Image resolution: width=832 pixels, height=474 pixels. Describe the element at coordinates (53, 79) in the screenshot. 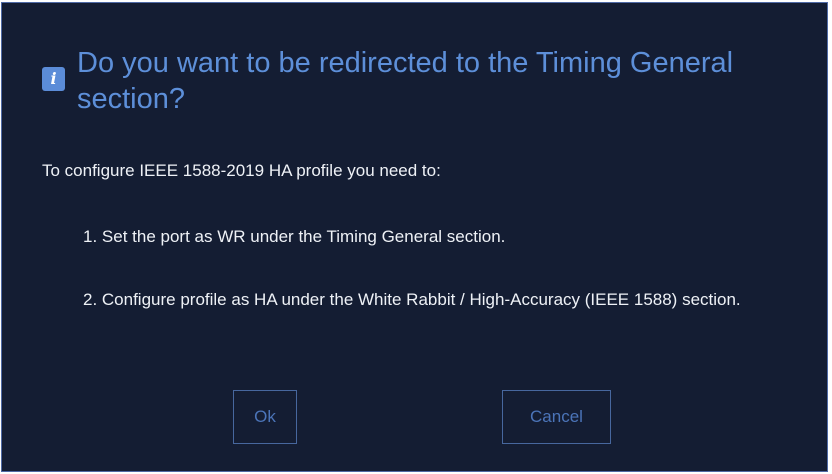

I see `info-icon: i` at that location.